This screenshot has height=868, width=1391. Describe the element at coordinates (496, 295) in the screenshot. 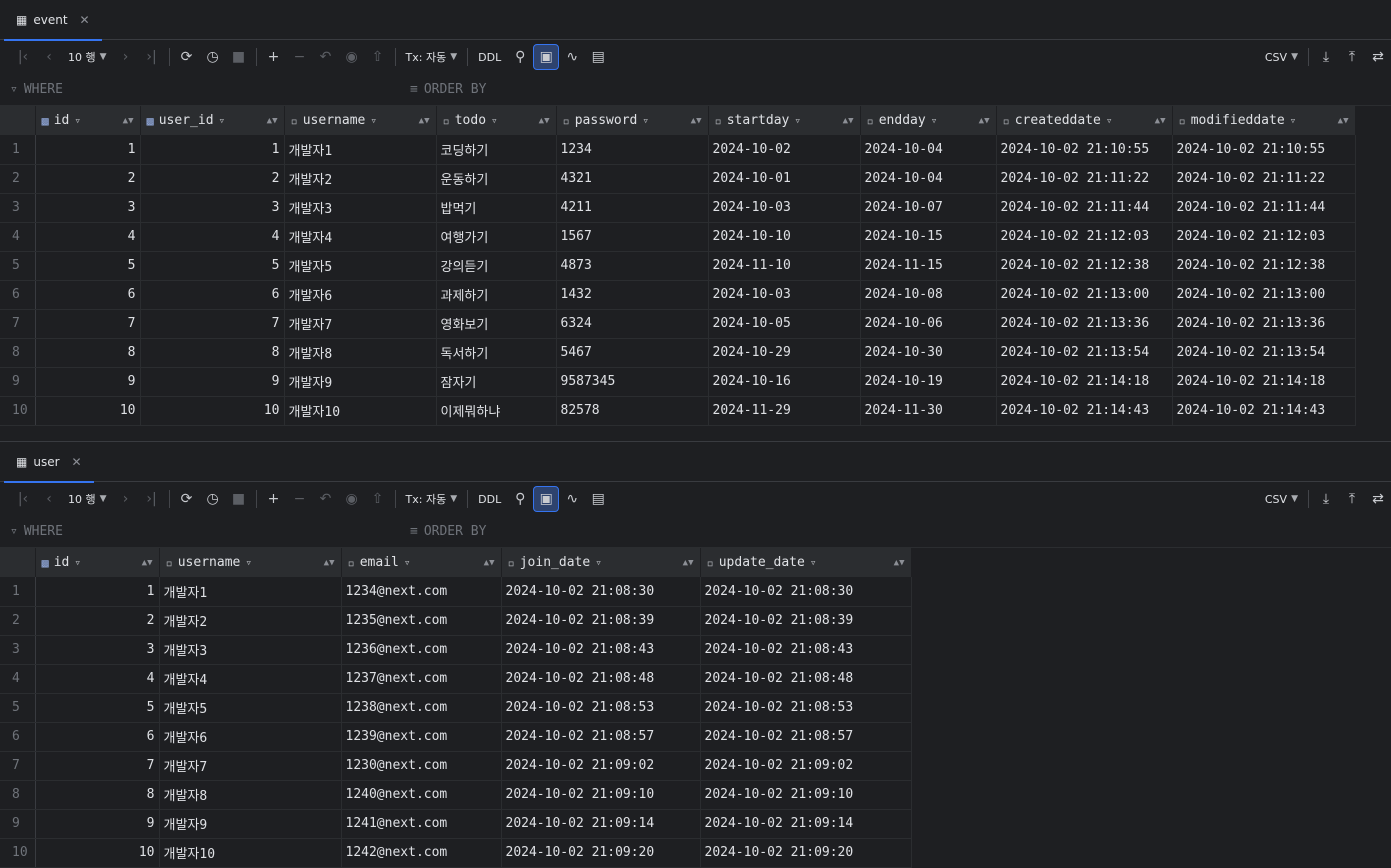

I see `table-cell: 과제하기` at that location.